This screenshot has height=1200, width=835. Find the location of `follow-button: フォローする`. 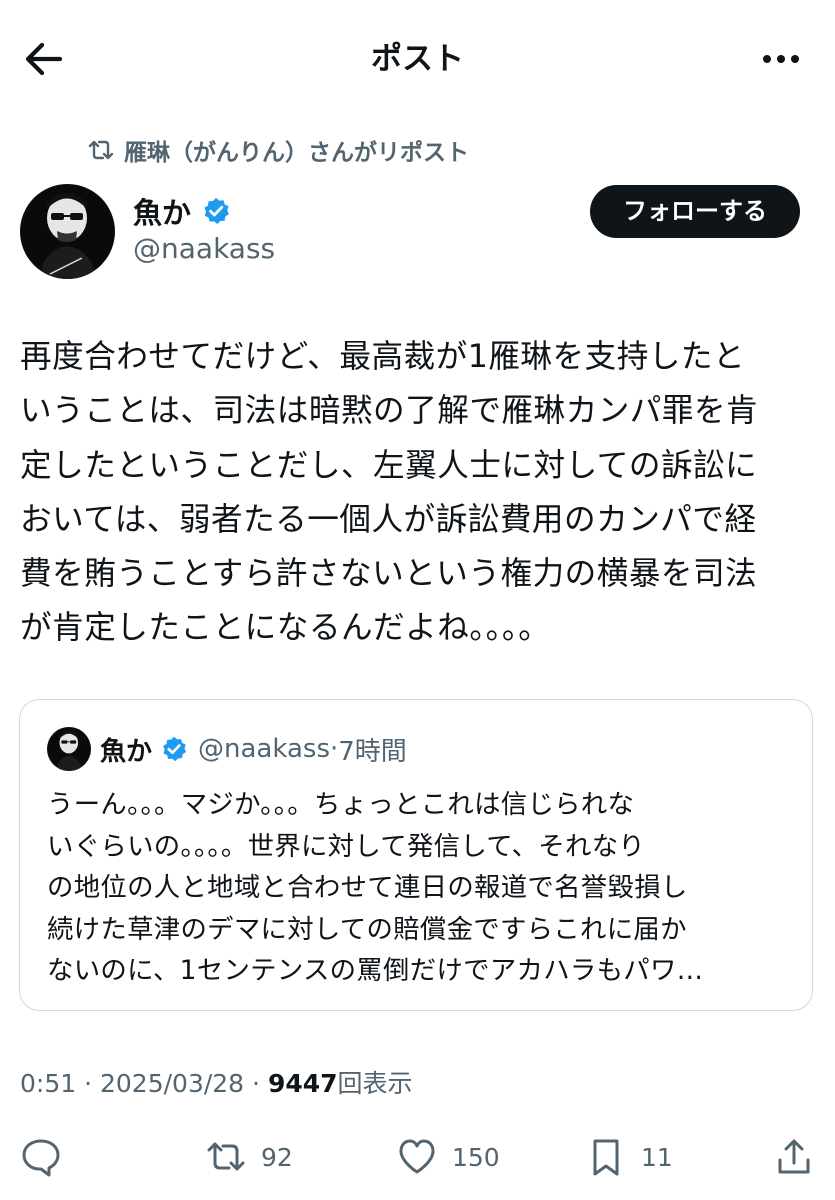

follow-button: フォローする is located at coordinates (695, 211).